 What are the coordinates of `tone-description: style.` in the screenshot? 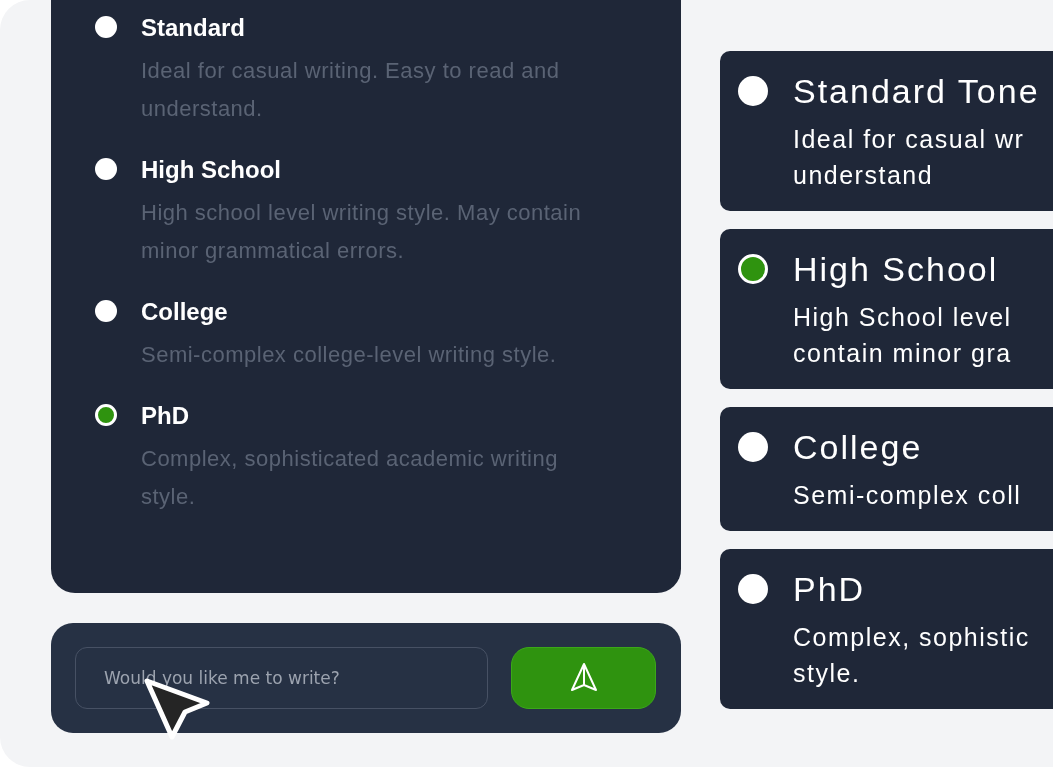 It's located at (827, 673).